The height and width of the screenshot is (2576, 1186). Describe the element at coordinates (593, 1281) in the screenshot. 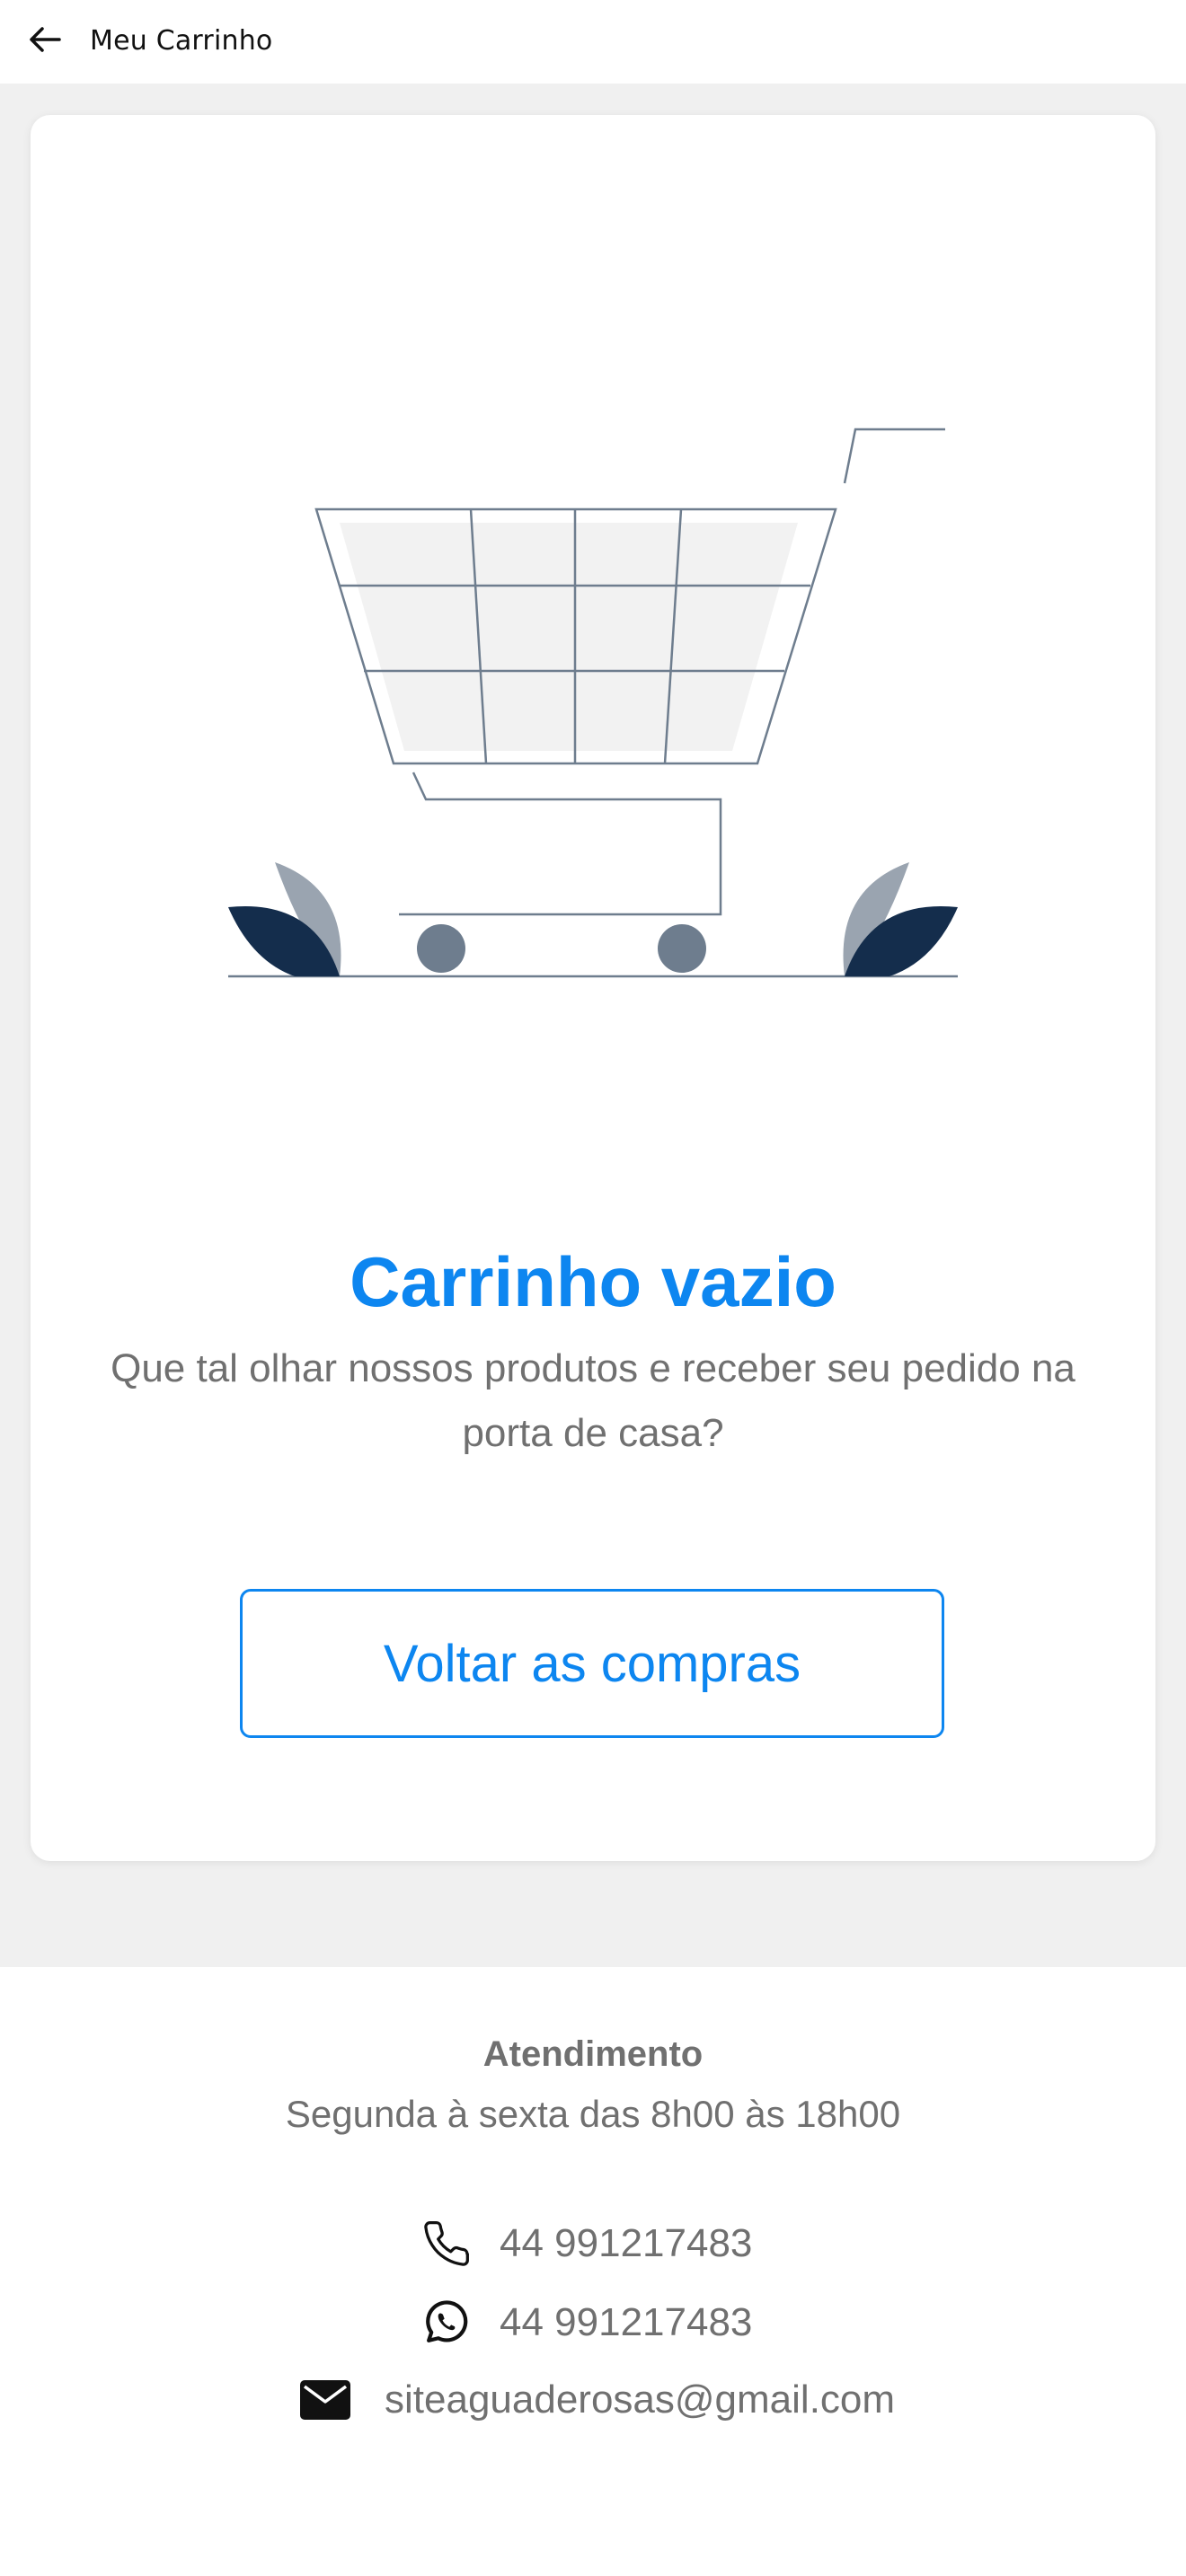

I see `empty-cart-title: Carrinho vazio` at that location.